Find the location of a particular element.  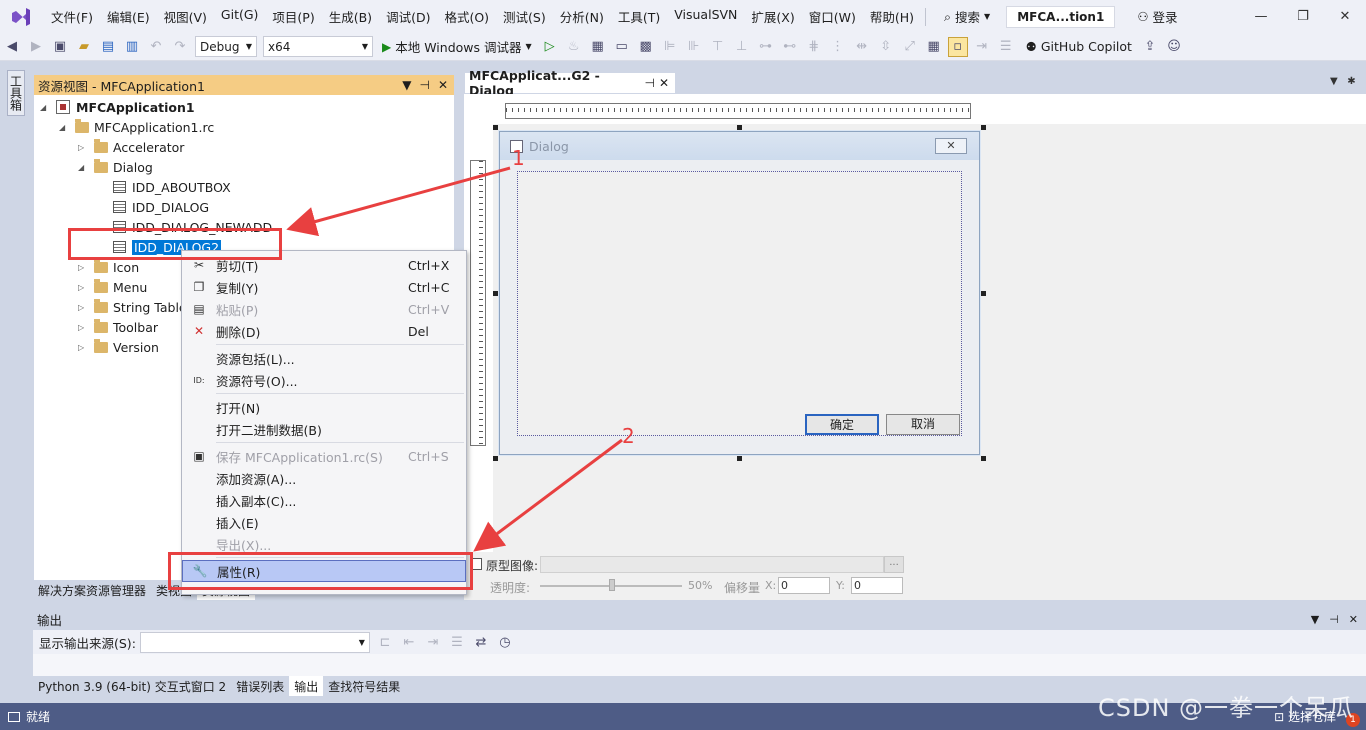

toggle-grid-icon: ▦ is located at coordinates (934, 47).